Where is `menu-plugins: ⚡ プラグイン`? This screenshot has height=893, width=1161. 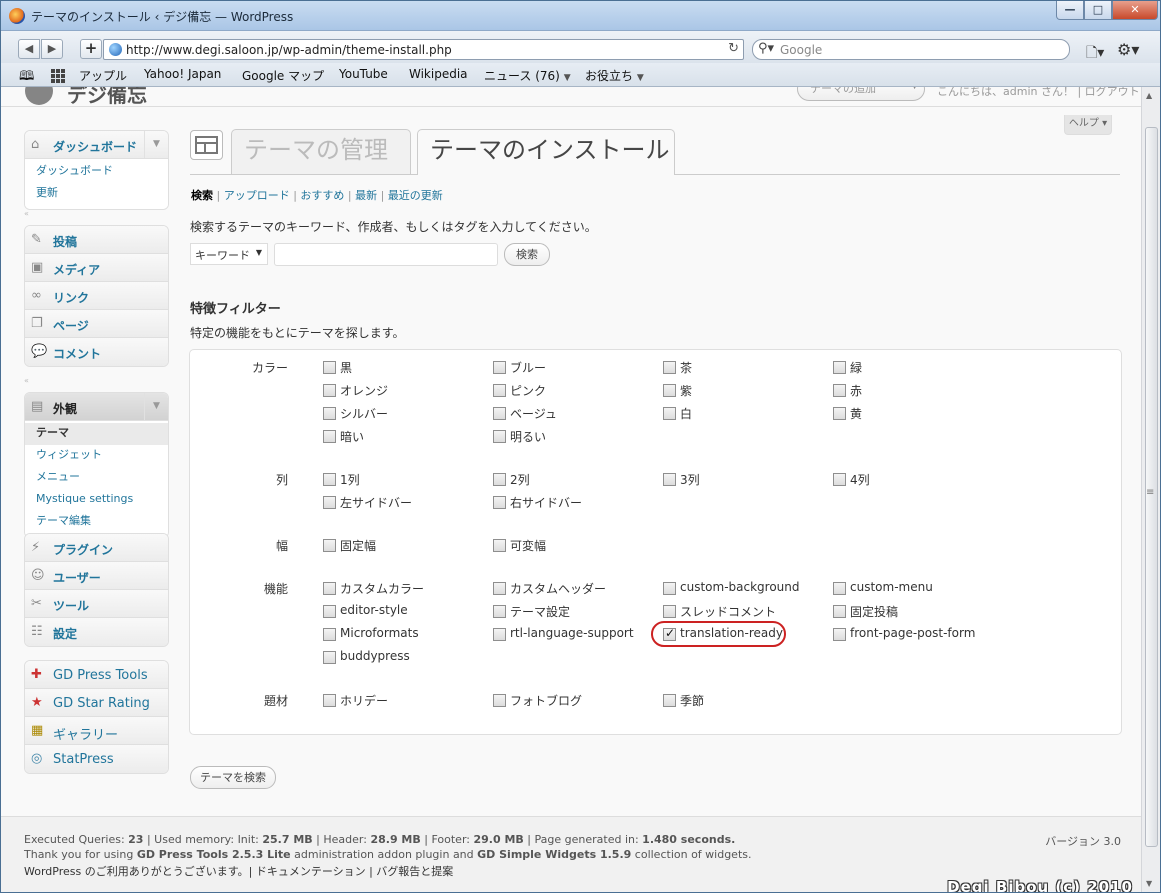 menu-plugins: ⚡ プラグイン is located at coordinates (96, 548).